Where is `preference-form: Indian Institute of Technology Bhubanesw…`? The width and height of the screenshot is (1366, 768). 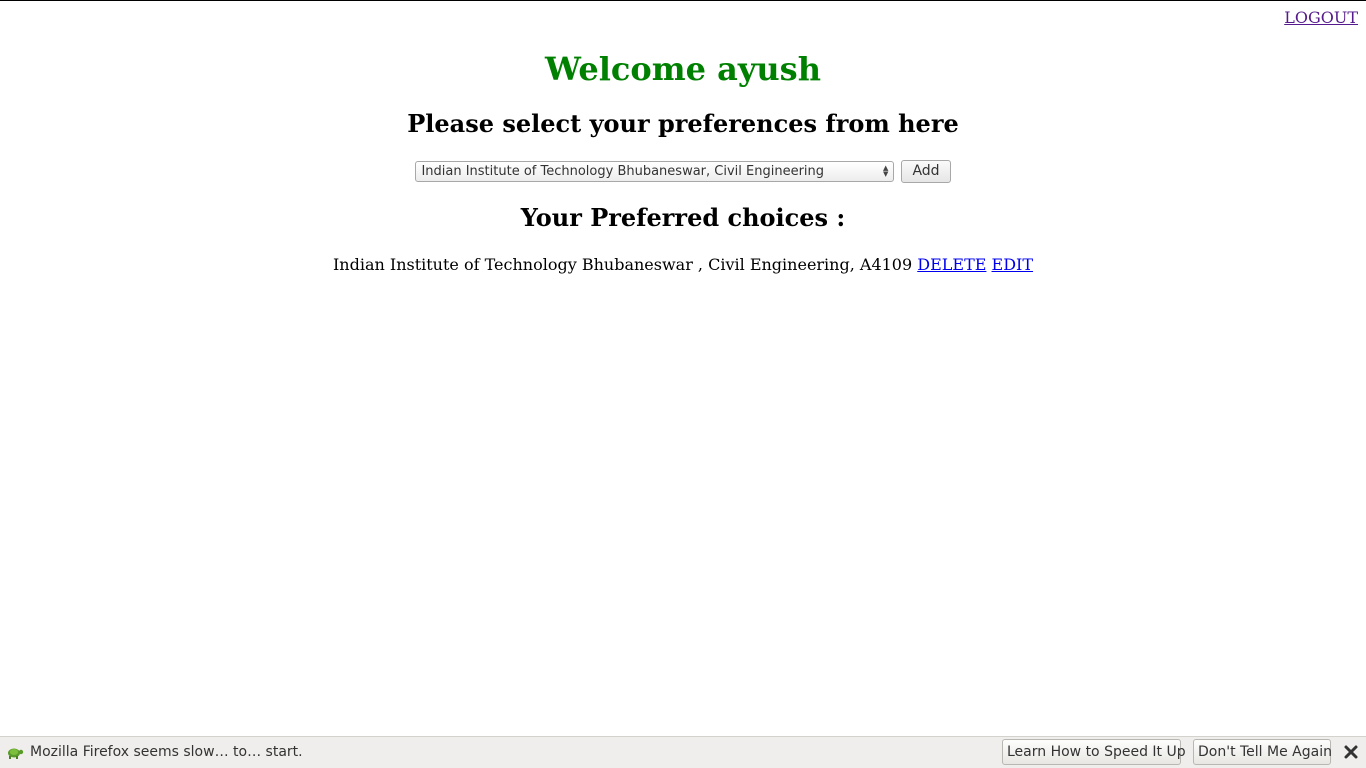 preference-form: Indian Institute of Technology Bhubanesw… is located at coordinates (683, 171).